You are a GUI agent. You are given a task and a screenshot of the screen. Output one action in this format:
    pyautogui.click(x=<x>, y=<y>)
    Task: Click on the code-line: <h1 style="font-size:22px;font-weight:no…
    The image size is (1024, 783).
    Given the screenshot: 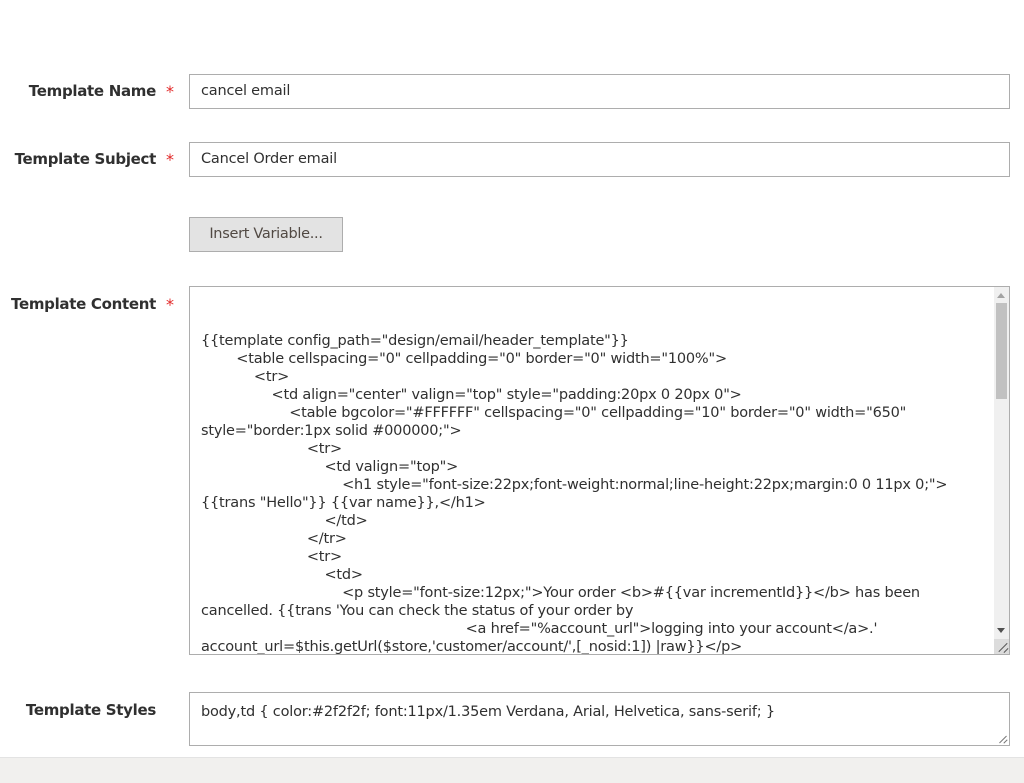 What is the action you would take?
    pyautogui.click(x=574, y=494)
    